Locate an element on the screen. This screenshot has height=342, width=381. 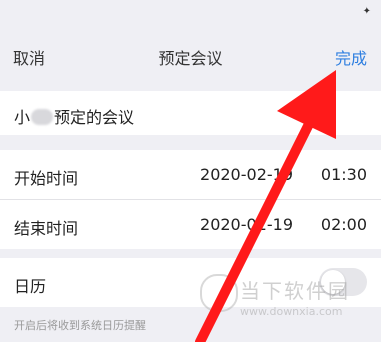
end-time-row: 结束时间 2020-02-19 02:00 is located at coordinates (190, 224).